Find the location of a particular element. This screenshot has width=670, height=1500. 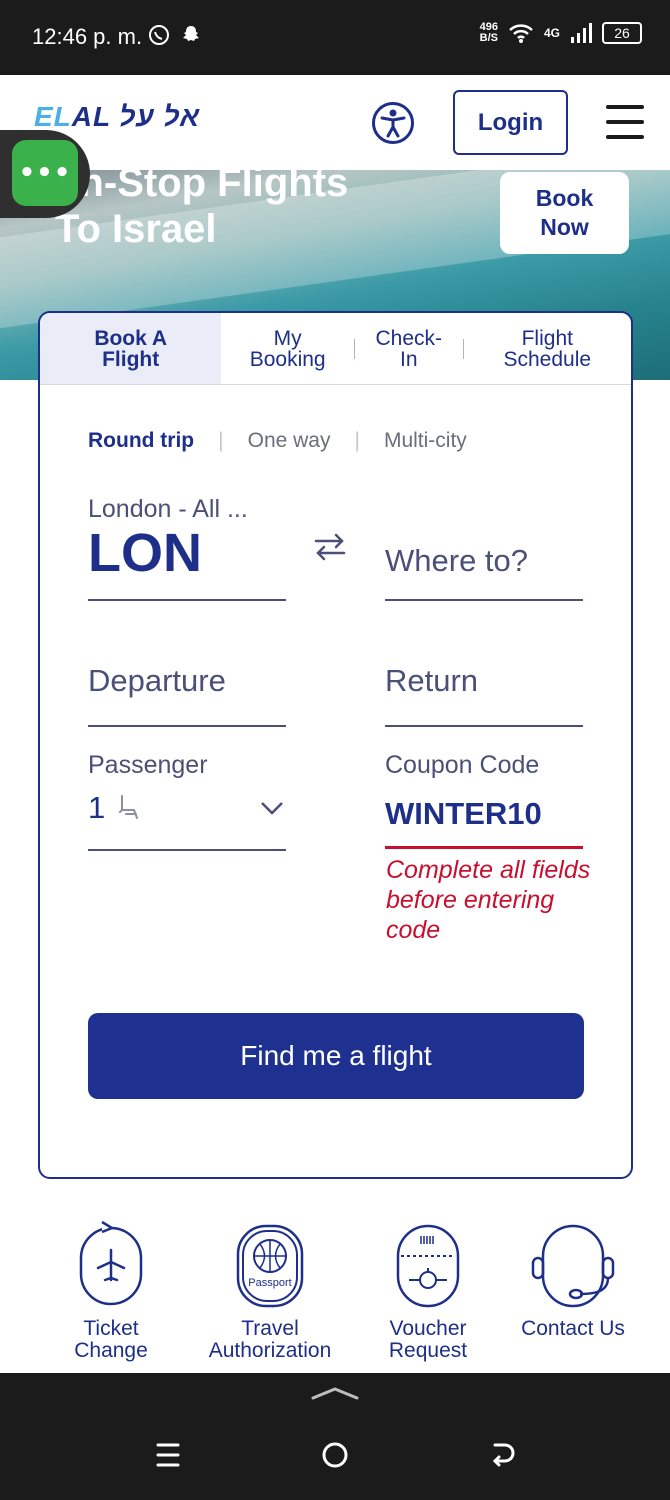

find-flight-button: Find me a flight is located at coordinates (336, 1056).